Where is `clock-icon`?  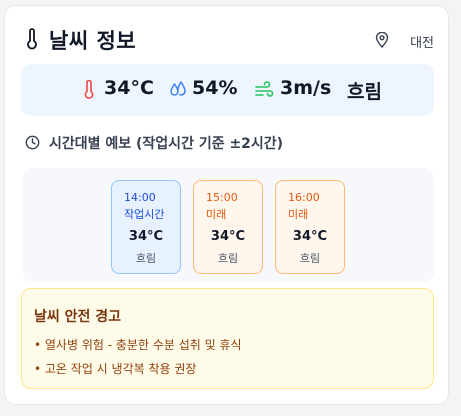 clock-icon is located at coordinates (32, 142).